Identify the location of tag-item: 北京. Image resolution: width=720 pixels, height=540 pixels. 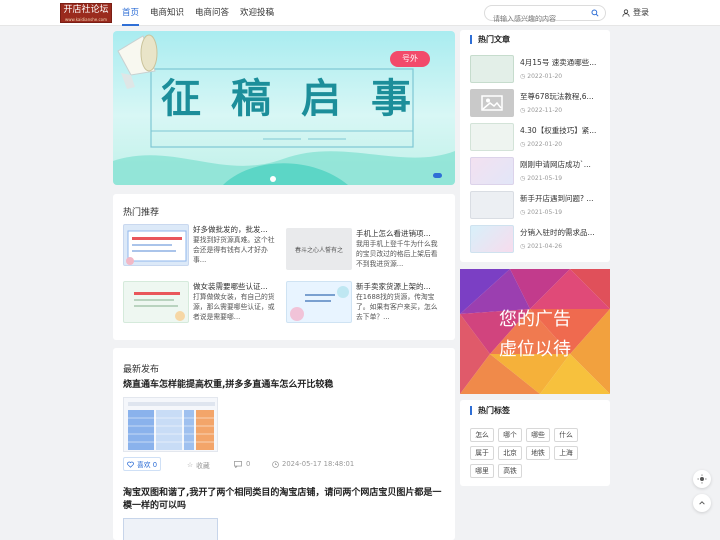
(510, 453).